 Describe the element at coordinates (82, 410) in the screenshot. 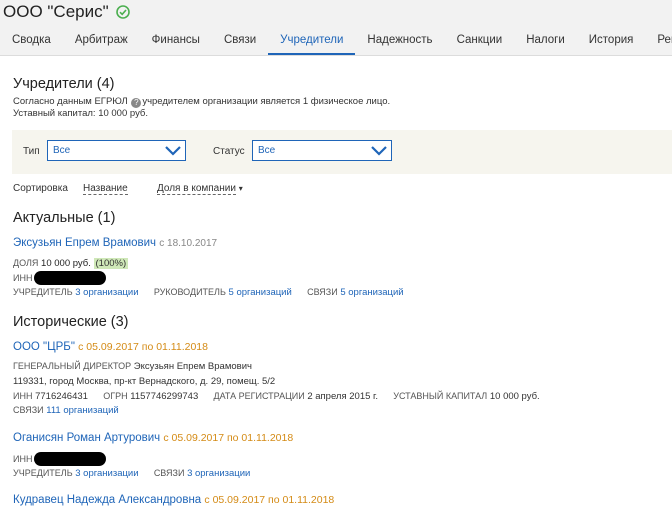

I see `links-orgs-link: 111 организаций` at that location.